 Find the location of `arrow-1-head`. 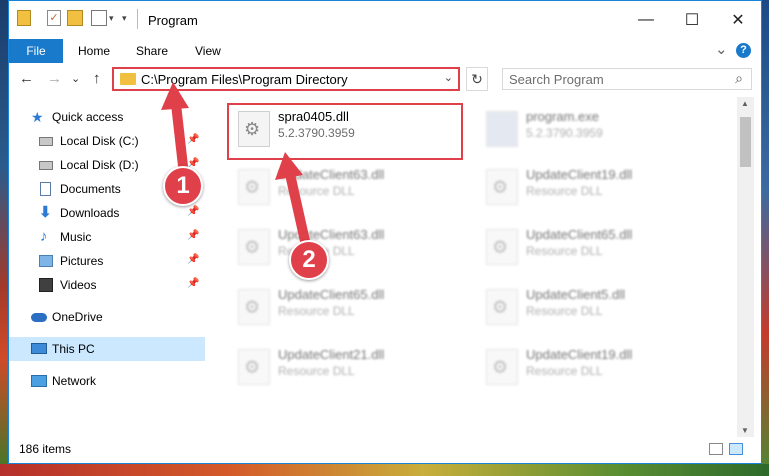

arrow-1-head is located at coordinates (175, 96).